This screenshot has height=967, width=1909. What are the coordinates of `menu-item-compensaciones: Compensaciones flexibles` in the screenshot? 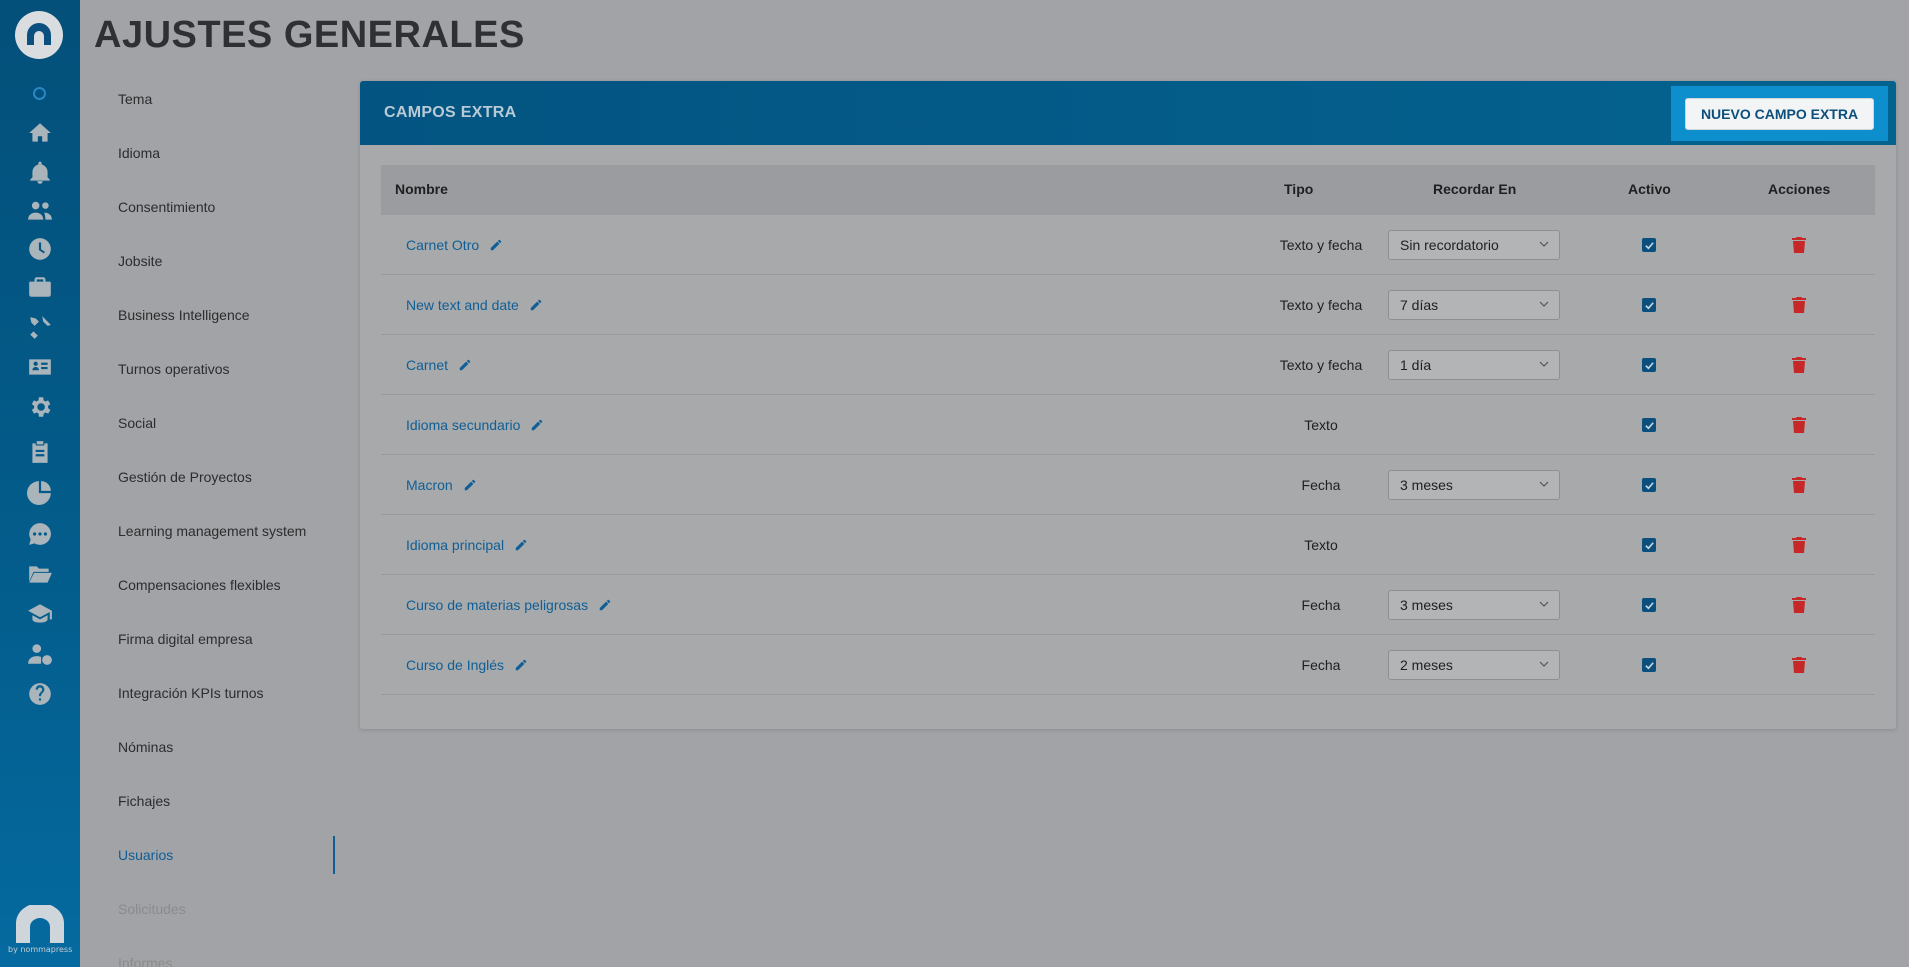 It's located at (199, 585).